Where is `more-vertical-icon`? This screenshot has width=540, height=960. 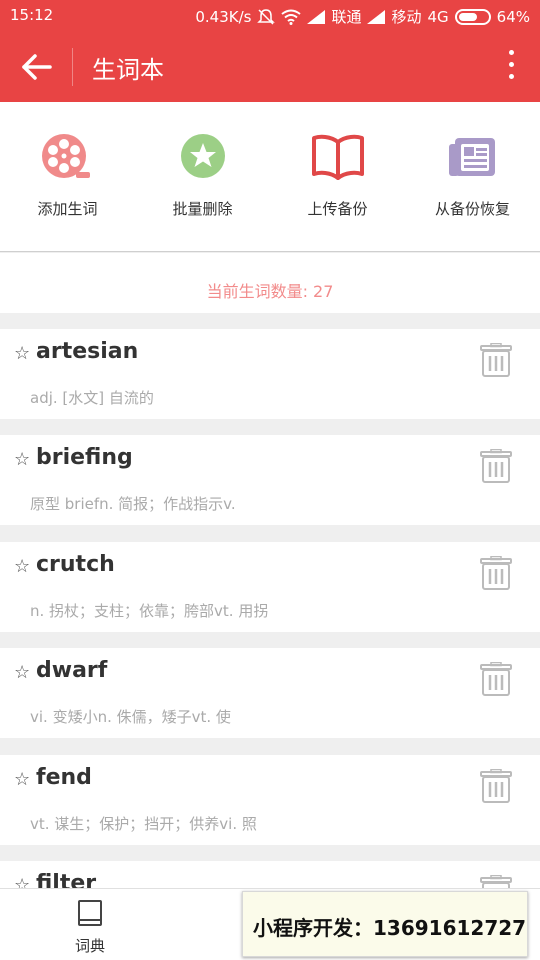 more-vertical-icon is located at coordinates (511, 67).